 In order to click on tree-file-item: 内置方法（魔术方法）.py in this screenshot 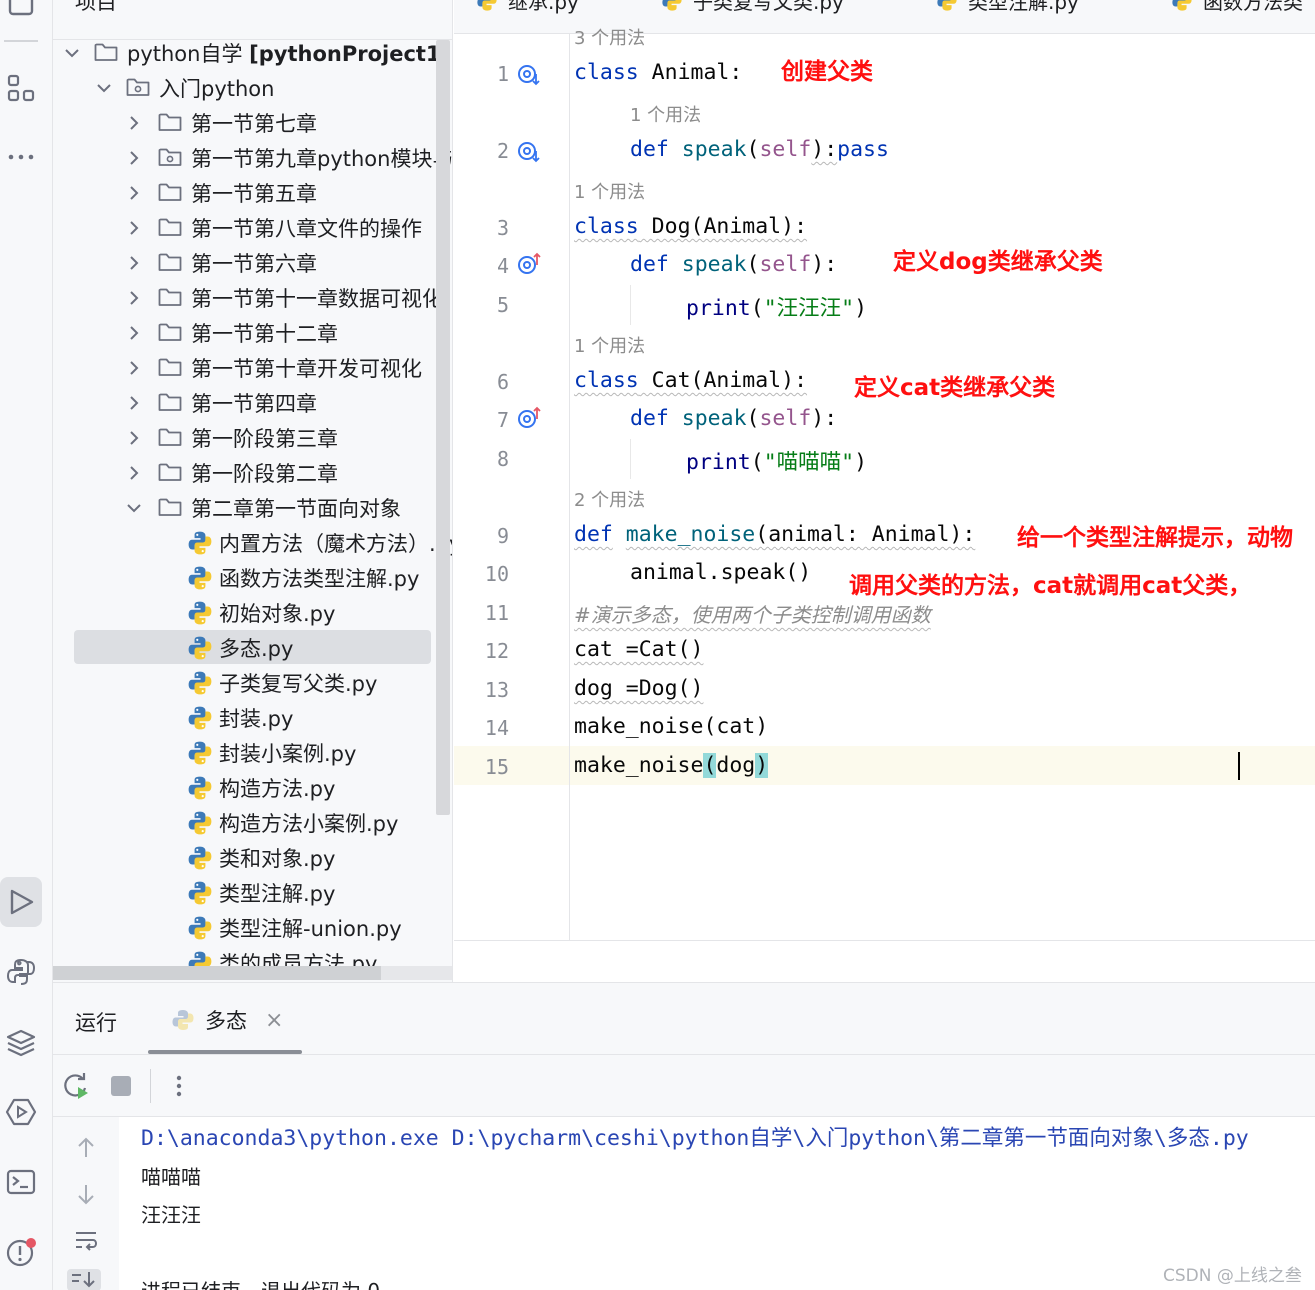, I will do `click(252, 542)`.